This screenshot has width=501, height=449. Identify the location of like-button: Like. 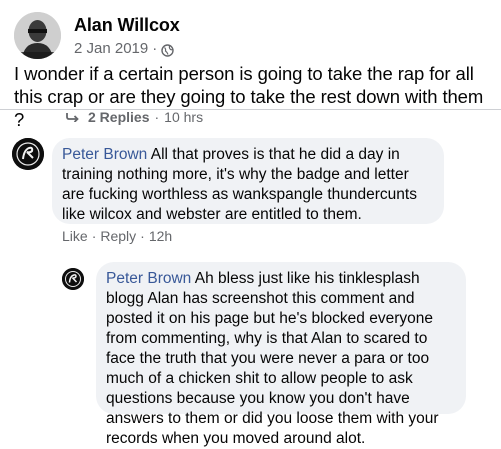
(75, 236).